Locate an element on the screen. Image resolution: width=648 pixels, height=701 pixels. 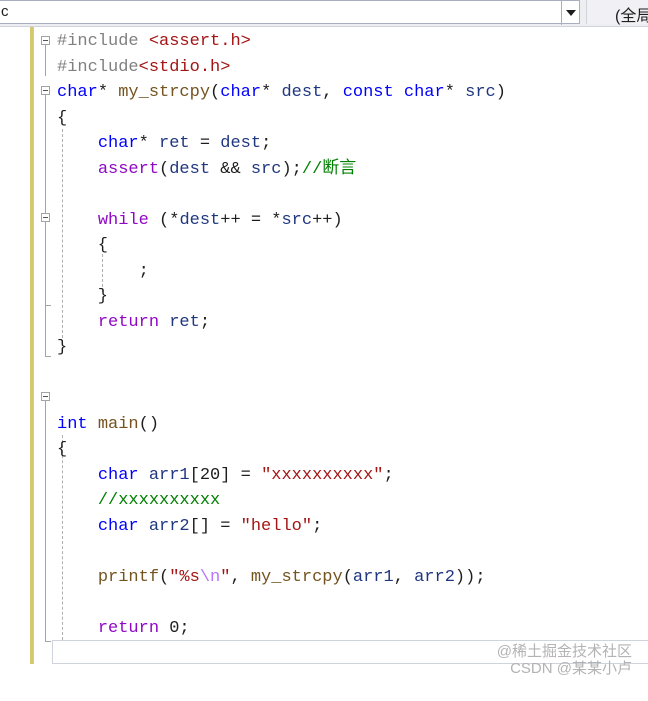
code-line: char arr1[20] = "xxxxxxxxxx"; is located at coordinates (225, 475).